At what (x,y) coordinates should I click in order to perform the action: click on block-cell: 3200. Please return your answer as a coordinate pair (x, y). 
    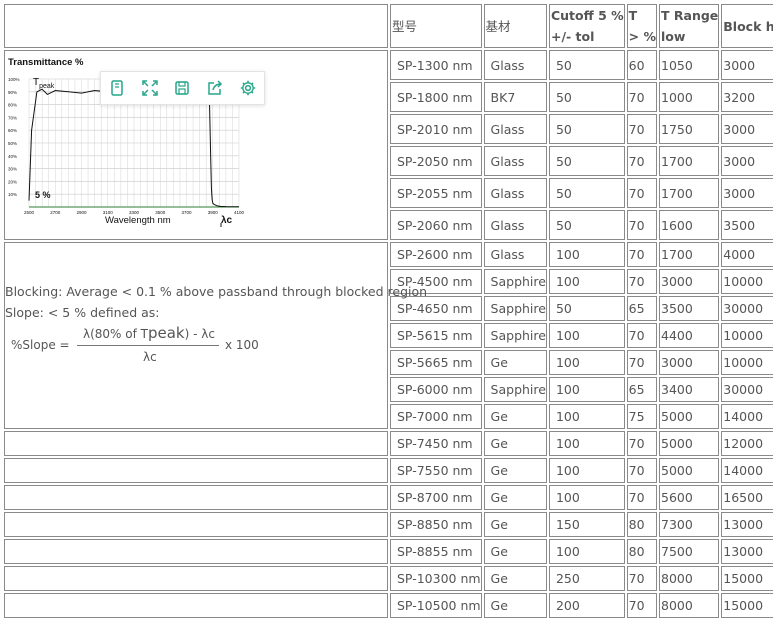
    Looking at the image, I should click on (747, 97).